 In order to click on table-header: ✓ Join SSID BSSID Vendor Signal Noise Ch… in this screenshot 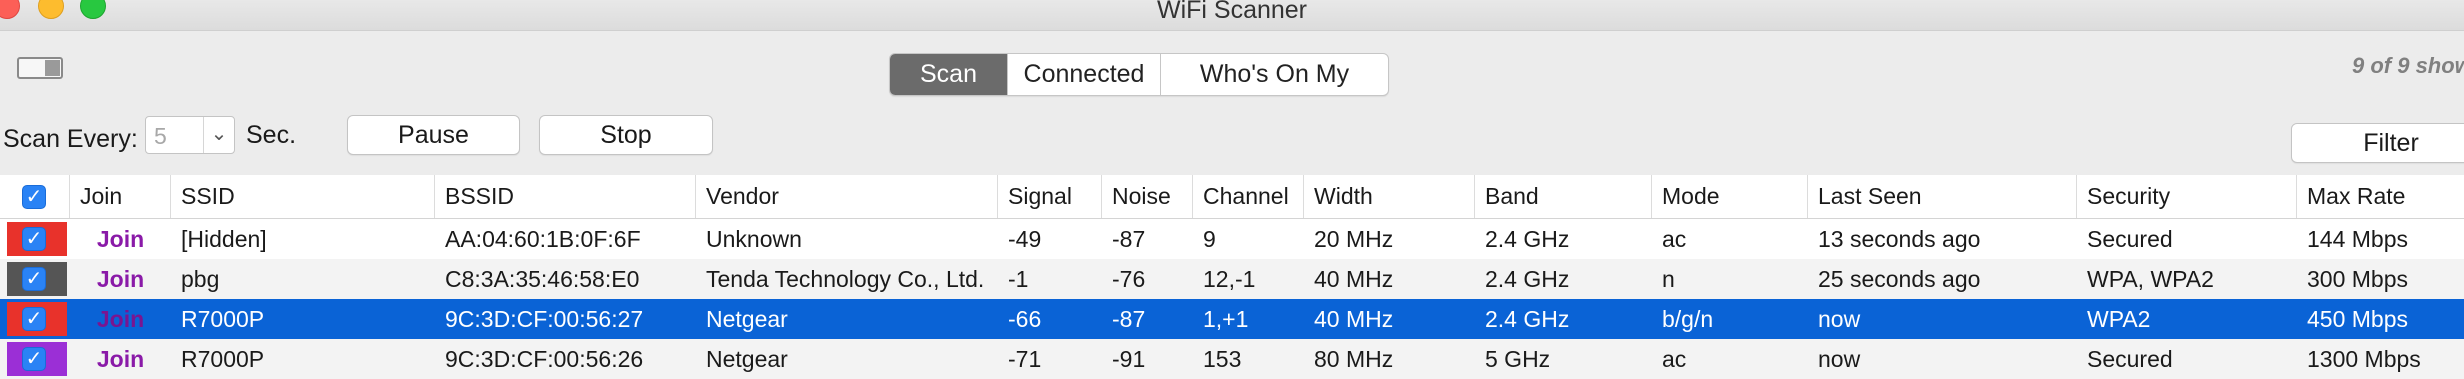, I will do `click(1232, 197)`.